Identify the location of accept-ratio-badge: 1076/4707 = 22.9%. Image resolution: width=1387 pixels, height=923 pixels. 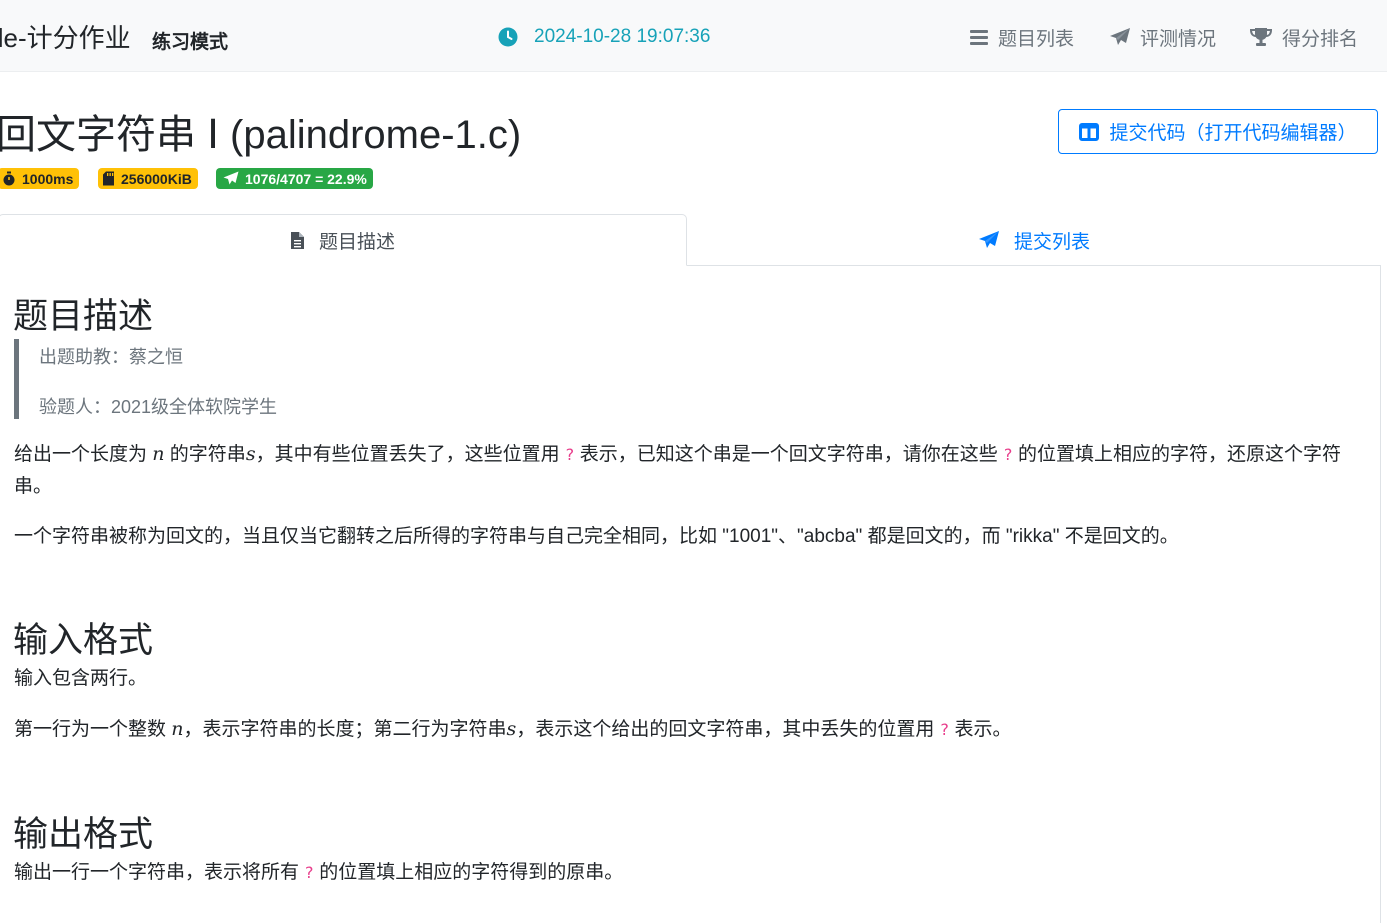
(294, 178).